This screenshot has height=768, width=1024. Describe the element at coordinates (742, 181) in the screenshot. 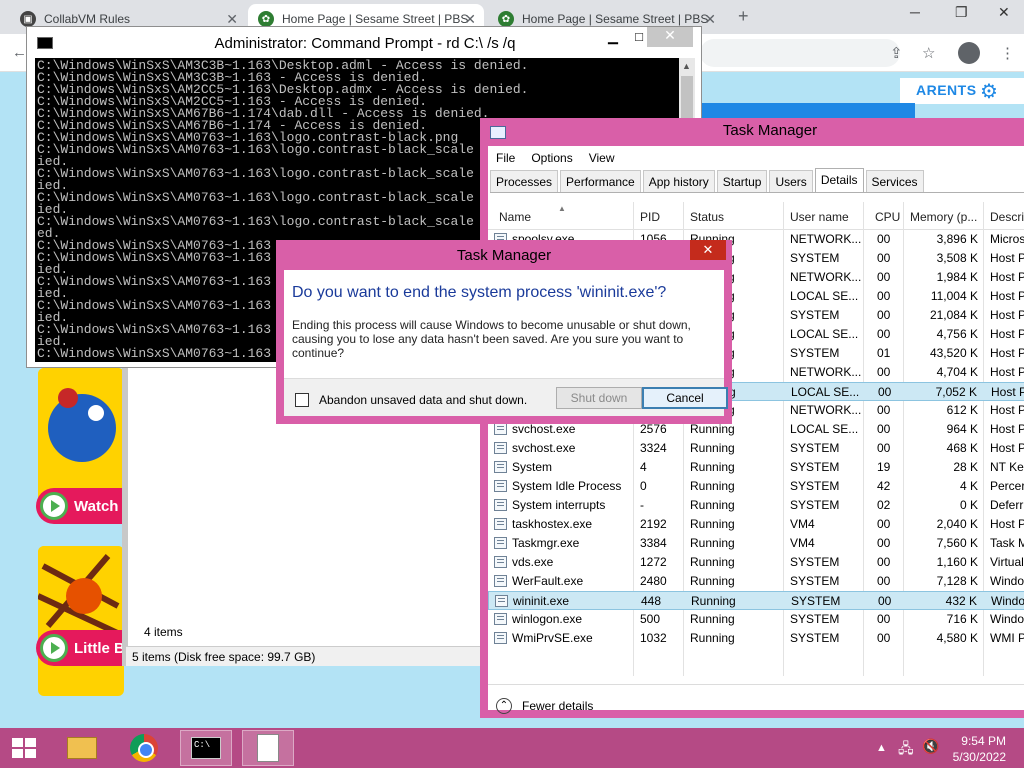

I see `tab-startup: Startup` at that location.